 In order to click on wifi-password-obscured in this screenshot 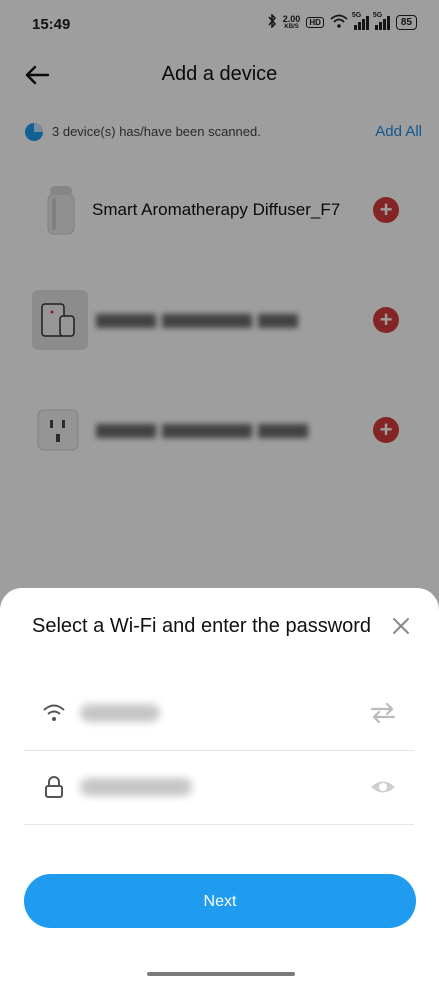, I will do `click(136, 787)`.